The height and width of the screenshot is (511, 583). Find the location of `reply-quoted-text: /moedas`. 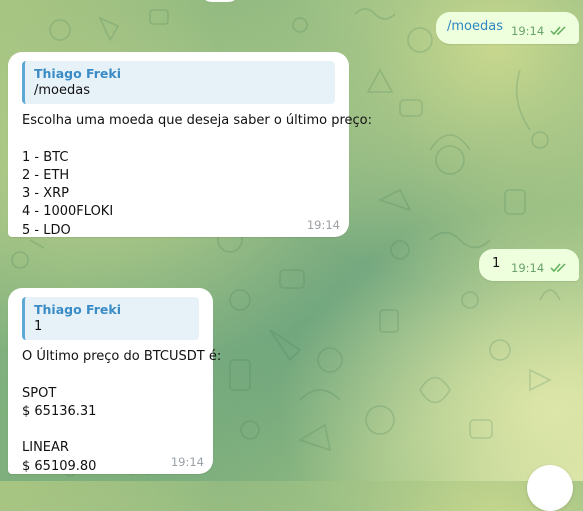

reply-quoted-text: /moedas is located at coordinates (62, 90).